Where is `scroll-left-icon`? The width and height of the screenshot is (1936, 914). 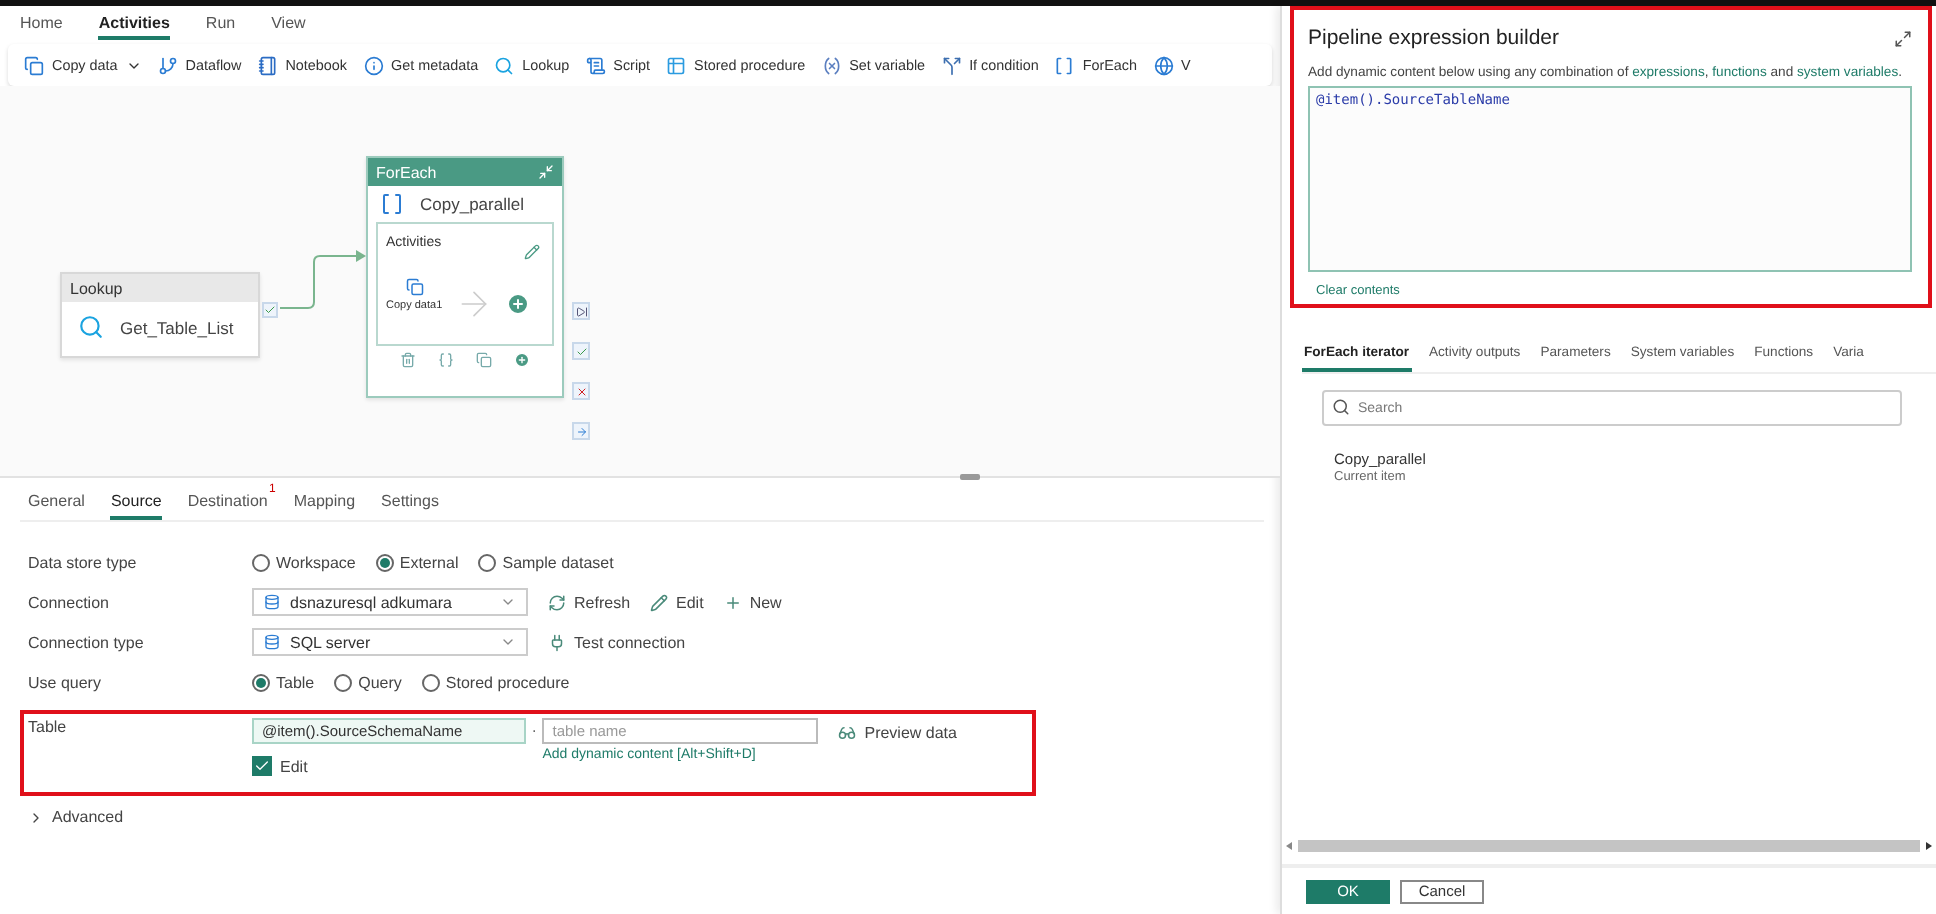 scroll-left-icon is located at coordinates (1290, 846).